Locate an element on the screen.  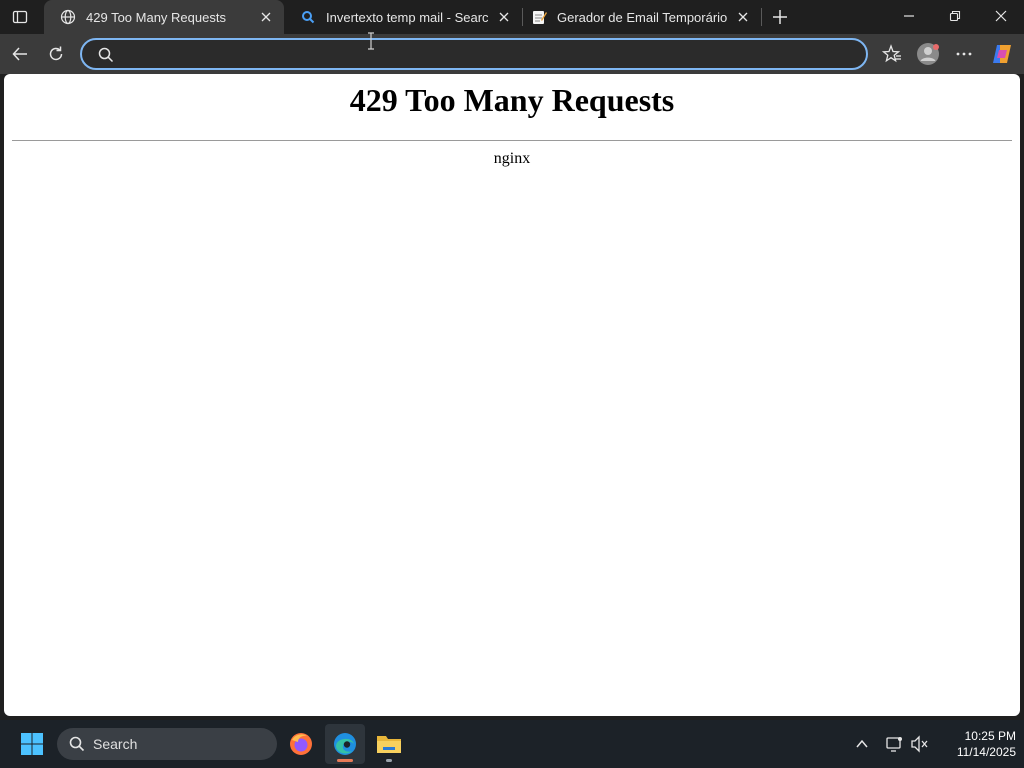
refresh-icon is located at coordinates (56, 53).